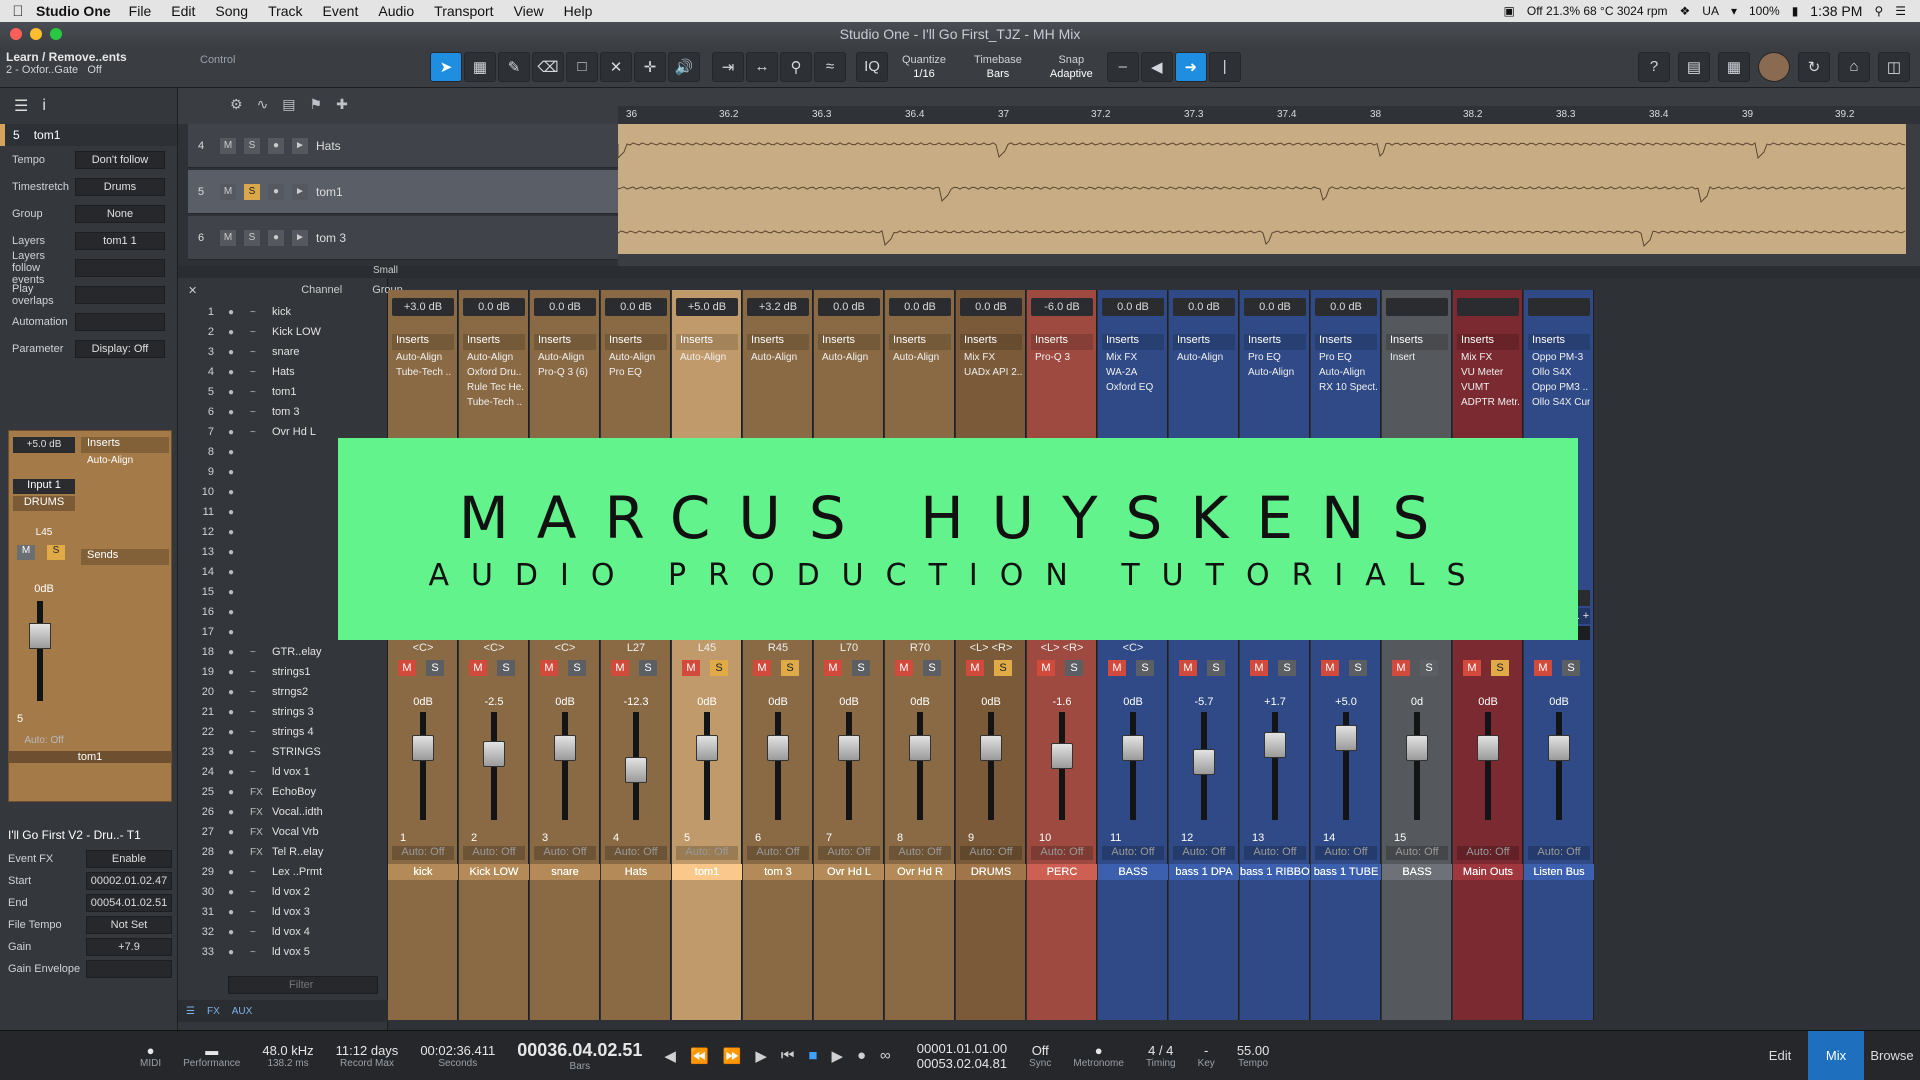 This screenshot has height=1080, width=1920. I want to click on dropbox-icon: ❖, so click(1685, 11).